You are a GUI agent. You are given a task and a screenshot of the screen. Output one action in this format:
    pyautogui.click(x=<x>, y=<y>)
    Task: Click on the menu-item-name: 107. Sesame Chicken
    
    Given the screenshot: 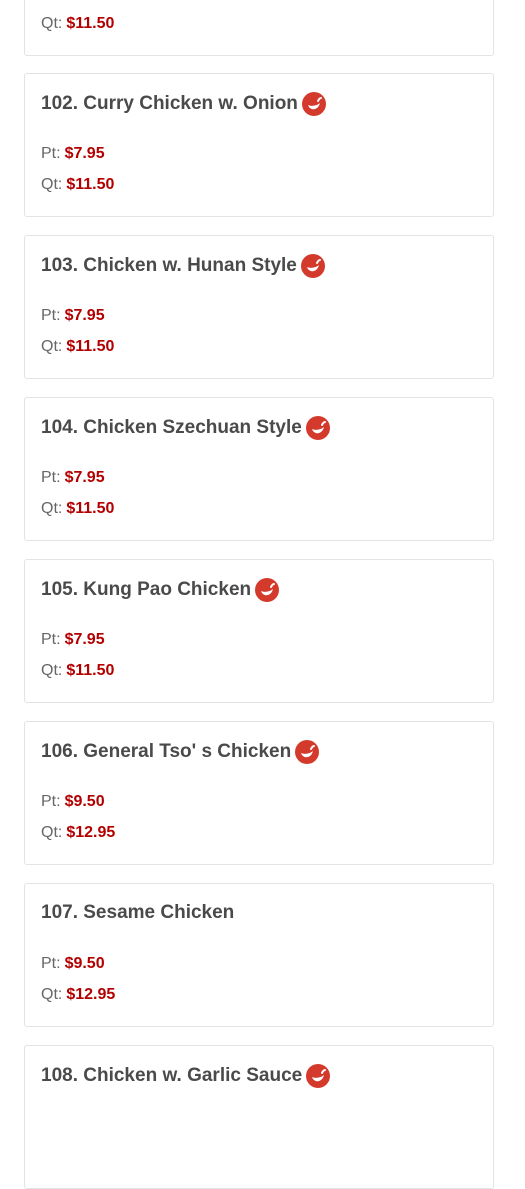 What is the action you would take?
    pyautogui.click(x=138, y=912)
    